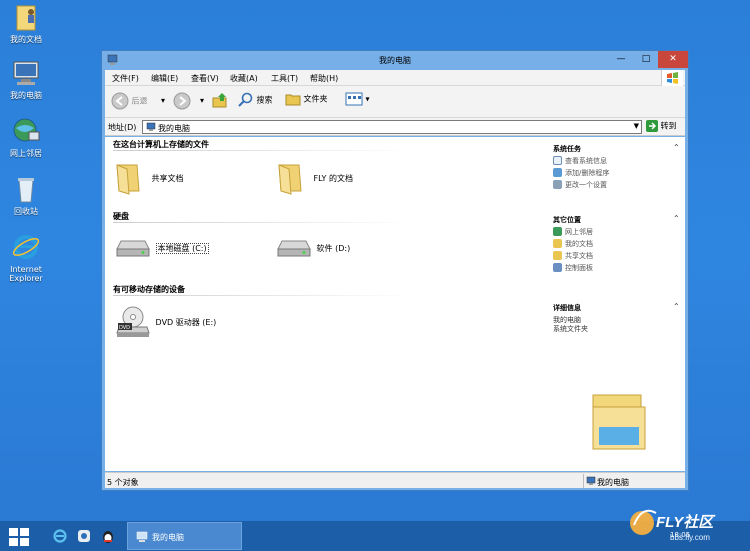 The width and height of the screenshot is (750, 551). I want to click on start-button, so click(19, 537).